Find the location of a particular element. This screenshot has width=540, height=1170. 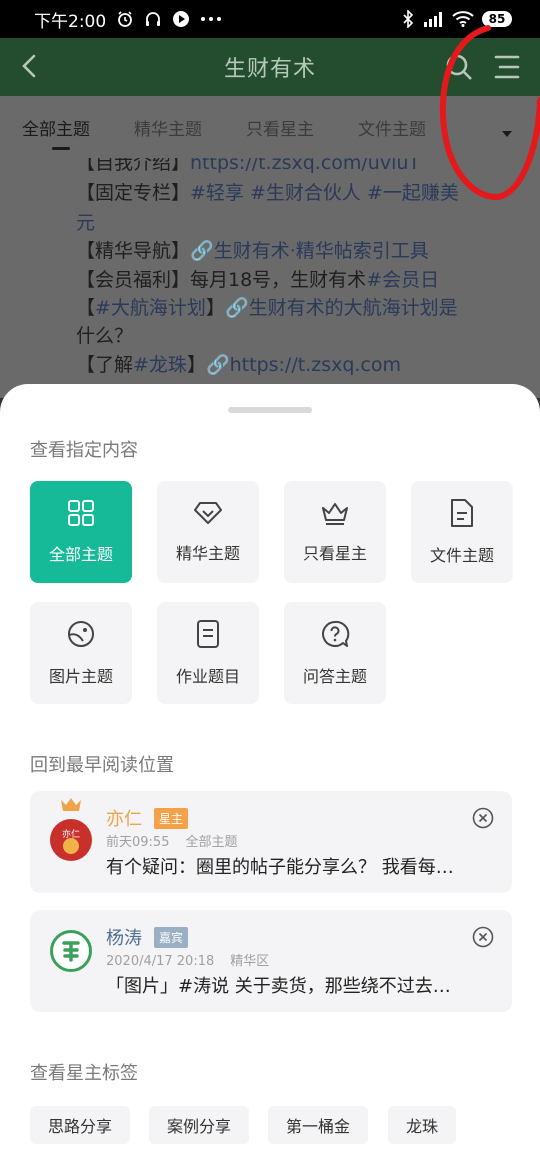

post-link: https://t.zsxq.com/uvluT is located at coordinates (305, 166).